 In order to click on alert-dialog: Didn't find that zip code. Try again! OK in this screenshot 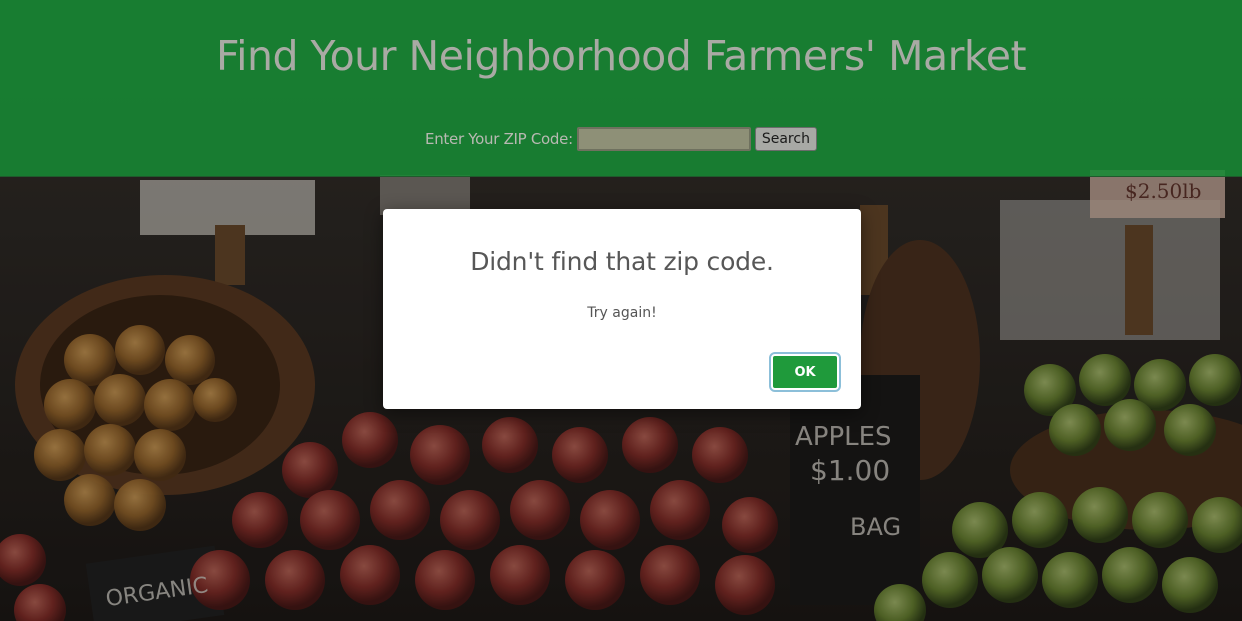, I will do `click(622, 309)`.